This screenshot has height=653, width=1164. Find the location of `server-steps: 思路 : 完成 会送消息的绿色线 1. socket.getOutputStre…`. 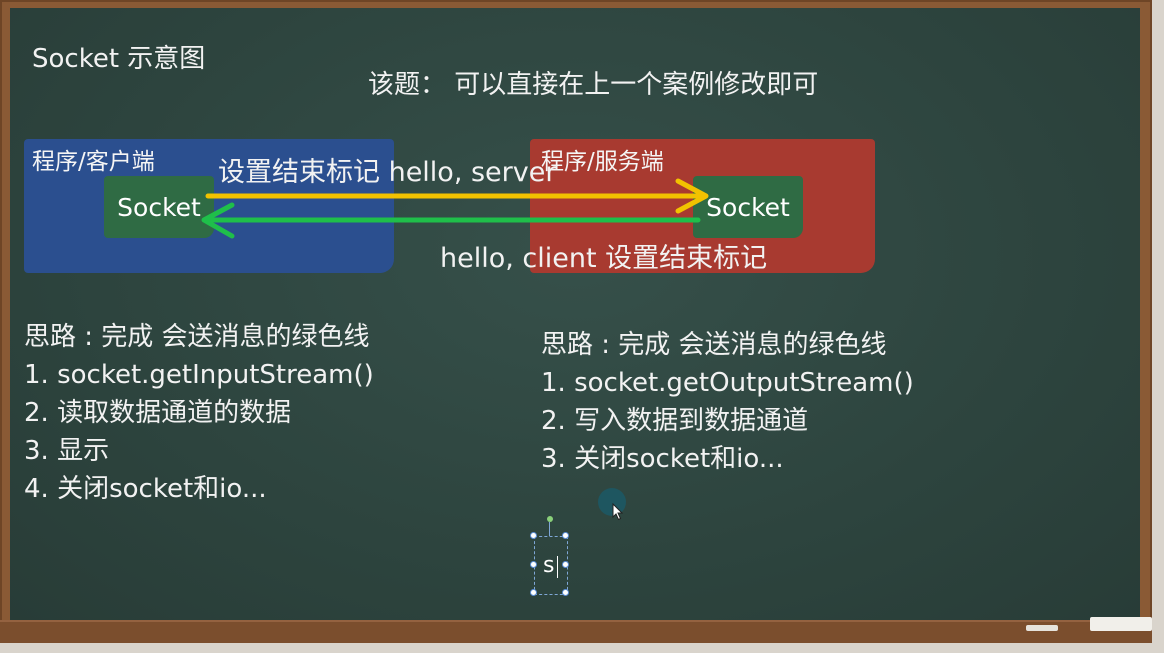

server-steps: 思路 : 完成 会送消息的绿色线 1. socket.getOutputStre… is located at coordinates (727, 402).